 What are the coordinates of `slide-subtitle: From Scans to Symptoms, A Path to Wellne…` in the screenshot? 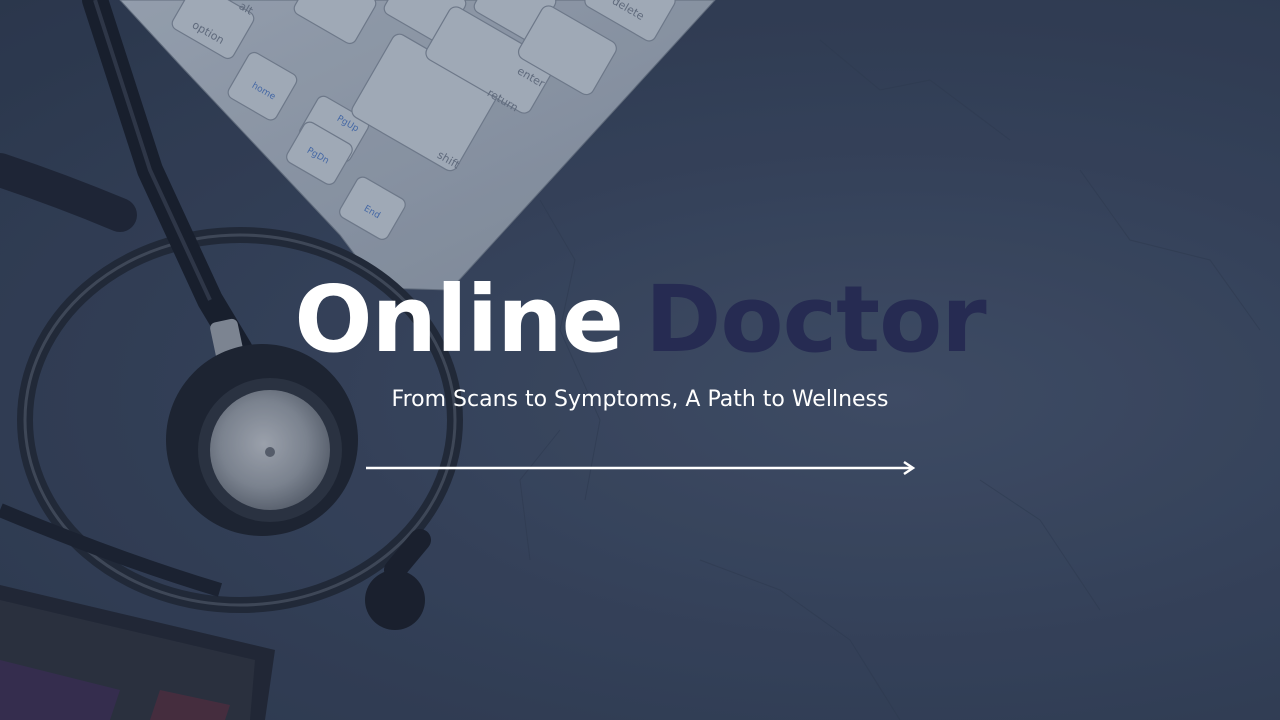 It's located at (640, 399).